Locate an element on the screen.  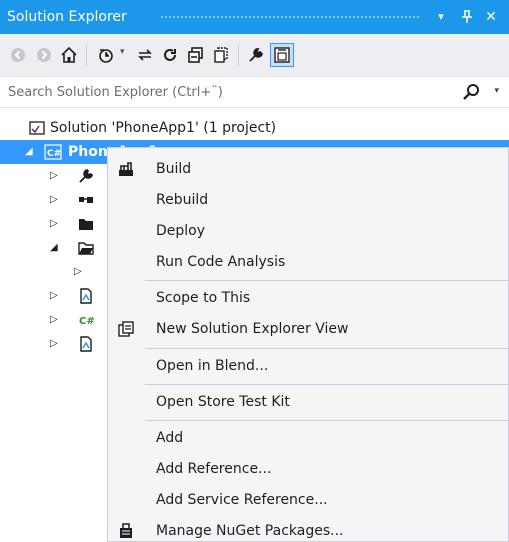
menu-label: Build is located at coordinates (174, 169).